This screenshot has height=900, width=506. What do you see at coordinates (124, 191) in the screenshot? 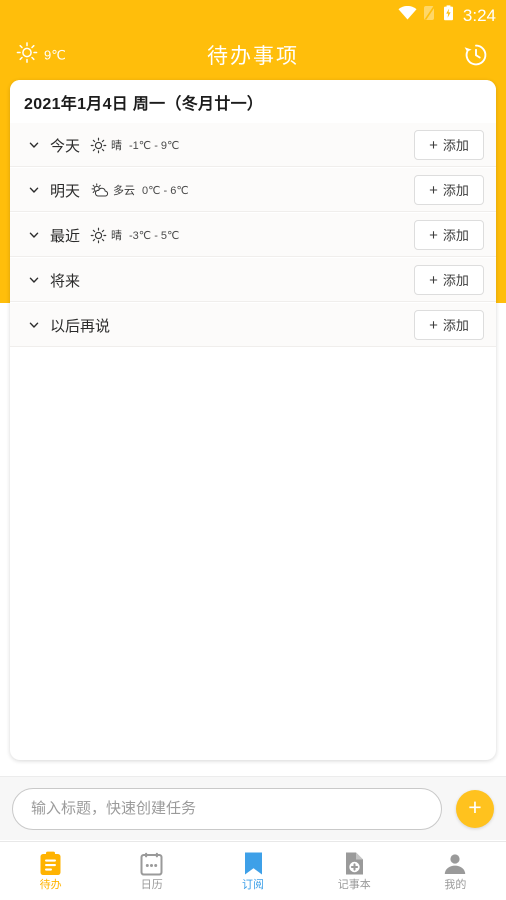
I see `weather-description: 多云` at bounding box center [124, 191].